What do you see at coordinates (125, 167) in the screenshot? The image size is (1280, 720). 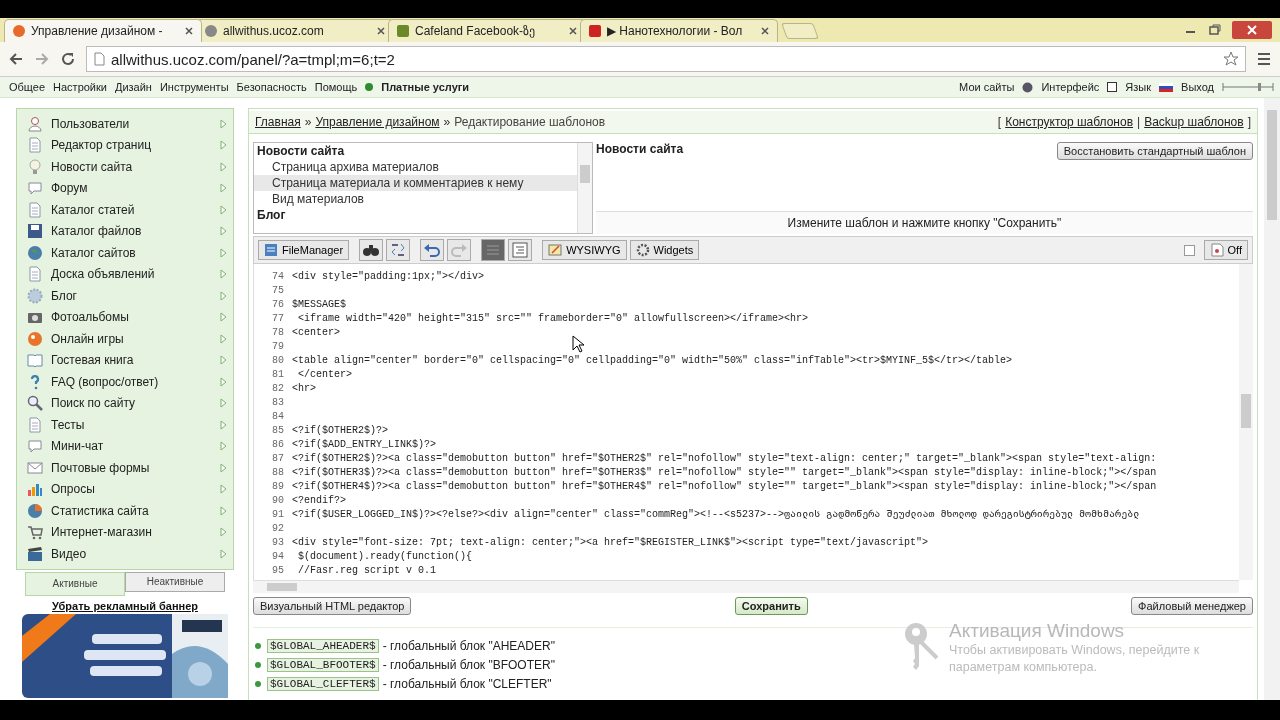 I see `sidebar-item: Новости сайта` at bounding box center [125, 167].